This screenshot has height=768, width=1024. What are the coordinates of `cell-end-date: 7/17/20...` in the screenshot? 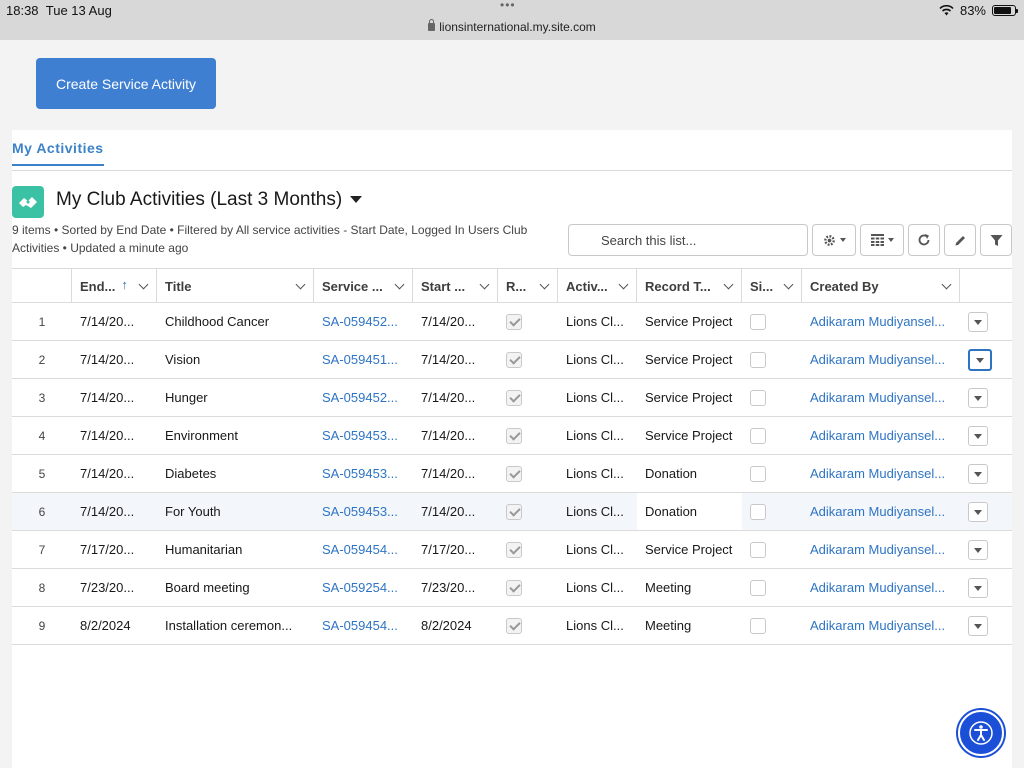 It's located at (114, 549).